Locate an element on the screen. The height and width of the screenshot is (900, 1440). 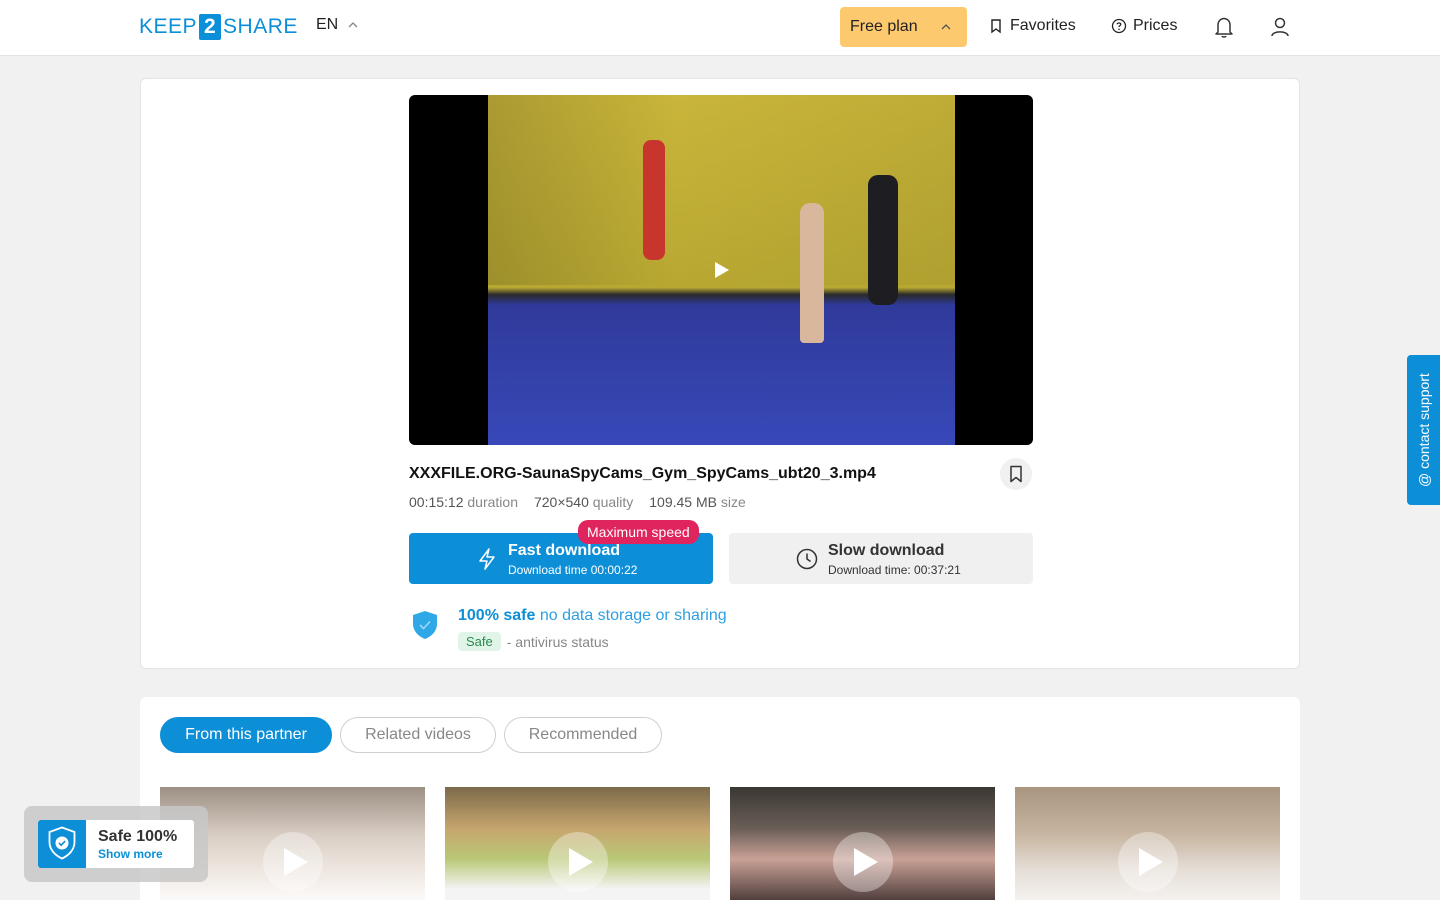
plan-label: Free plan is located at coordinates (884, 26).